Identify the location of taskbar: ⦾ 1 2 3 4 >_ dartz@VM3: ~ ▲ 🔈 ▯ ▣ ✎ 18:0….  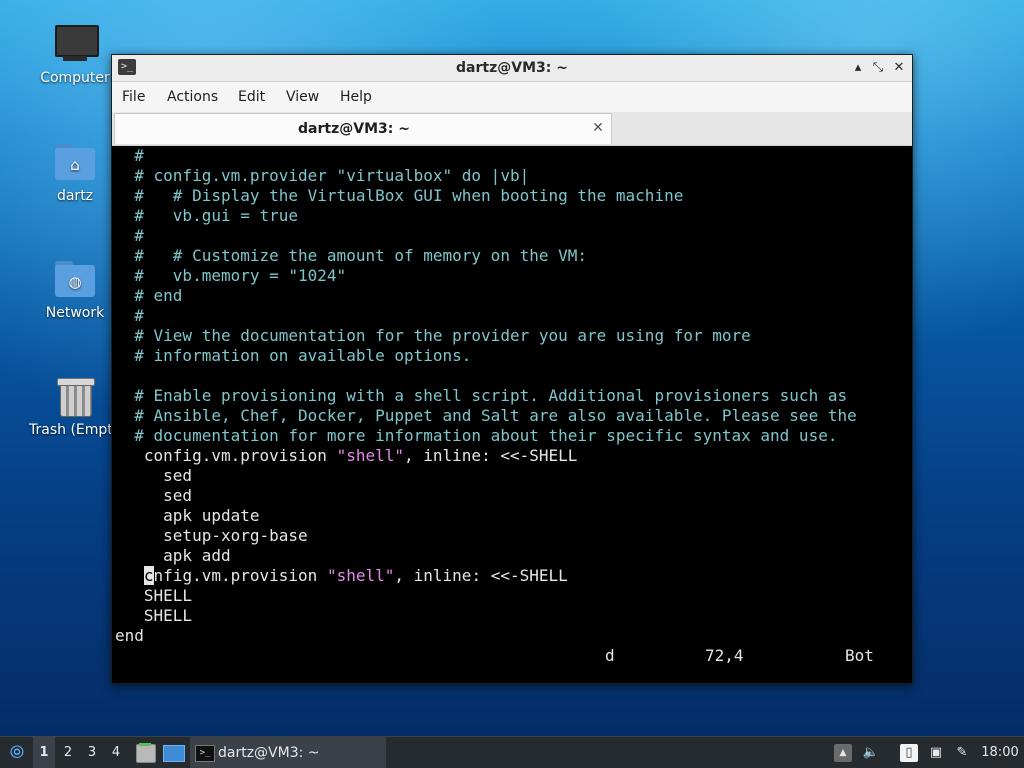
(512, 752).